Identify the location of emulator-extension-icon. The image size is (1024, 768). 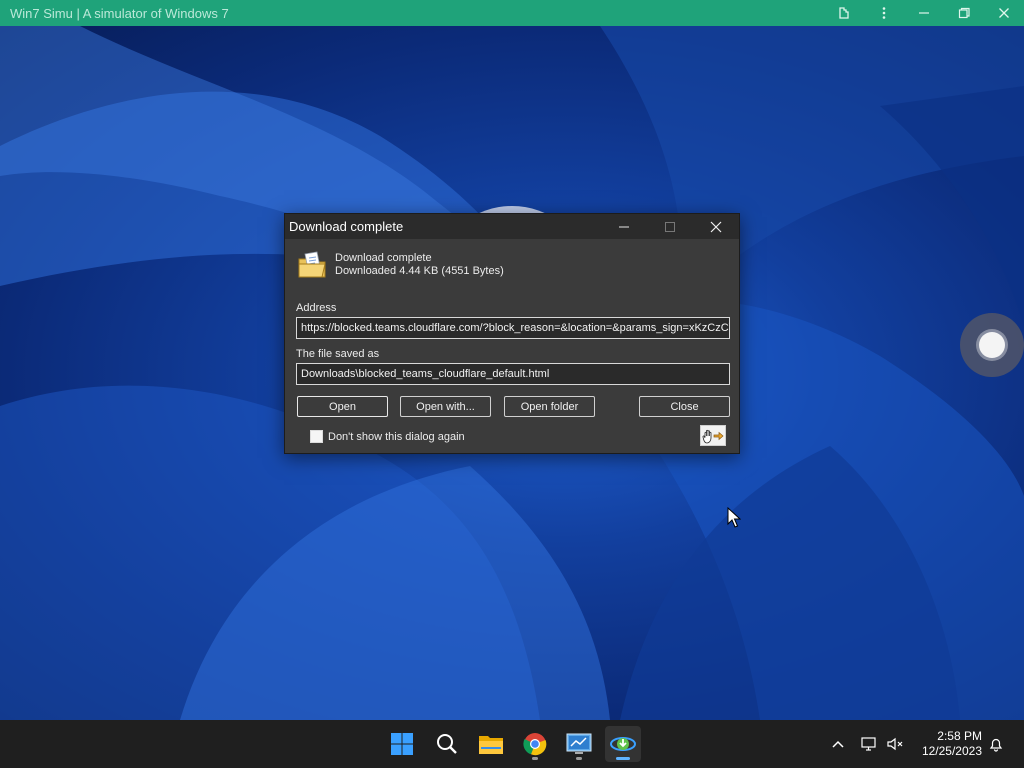
(844, 13).